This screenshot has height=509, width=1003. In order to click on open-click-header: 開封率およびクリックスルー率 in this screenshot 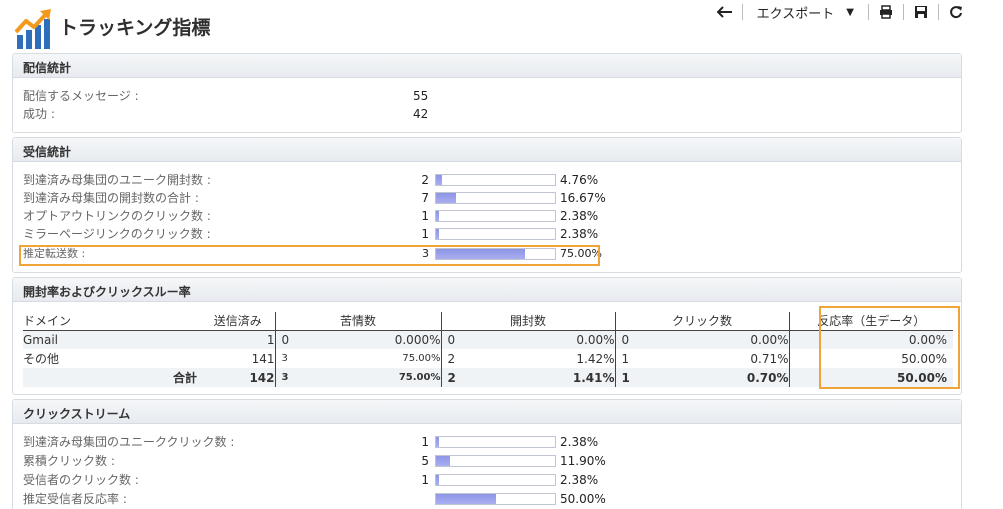, I will do `click(487, 290)`.